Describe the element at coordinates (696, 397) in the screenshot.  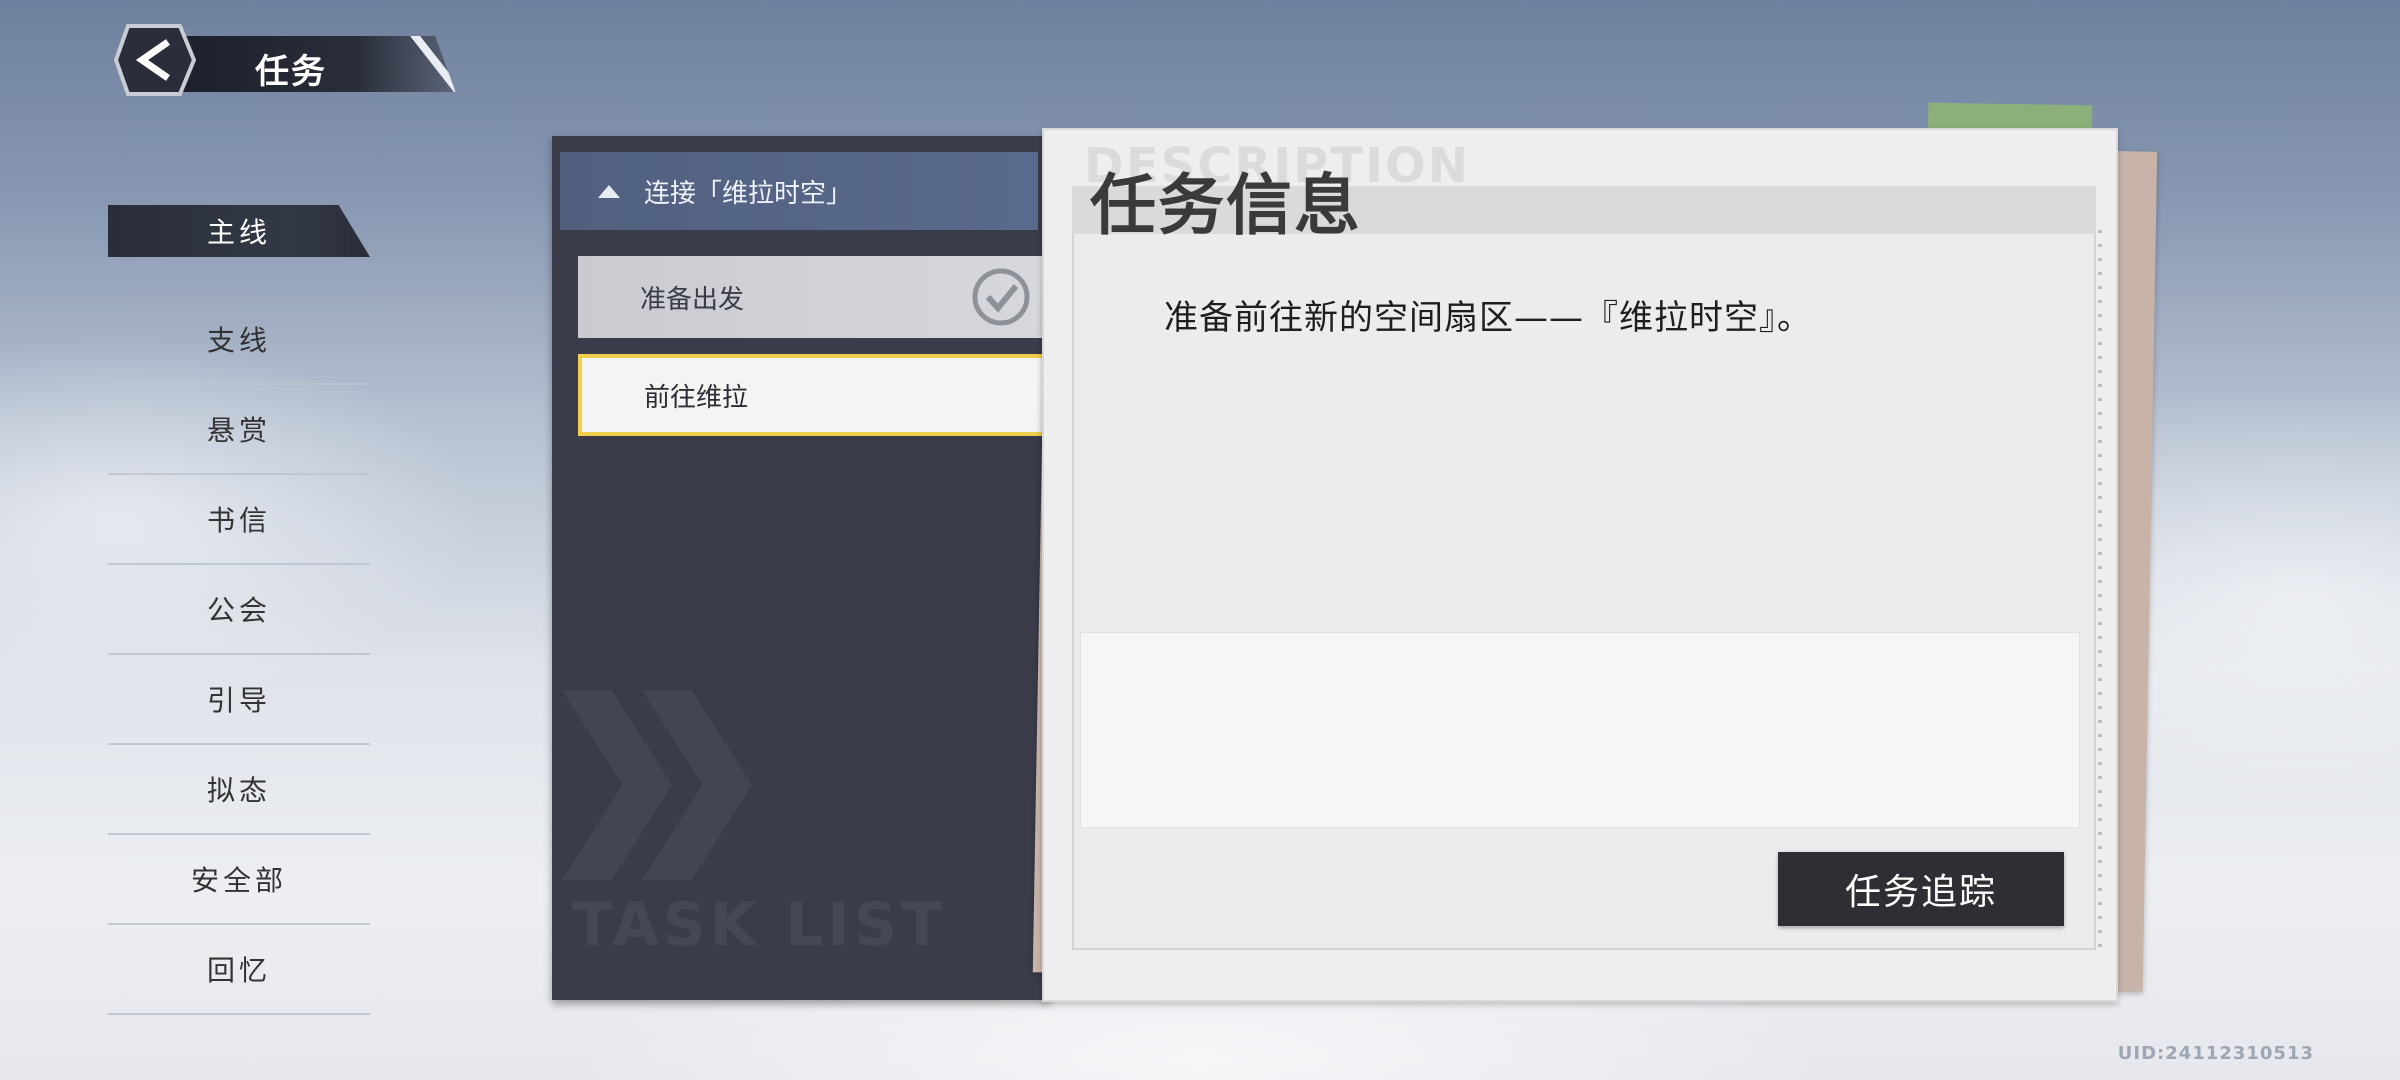
I see `task-label: 前往维拉` at that location.